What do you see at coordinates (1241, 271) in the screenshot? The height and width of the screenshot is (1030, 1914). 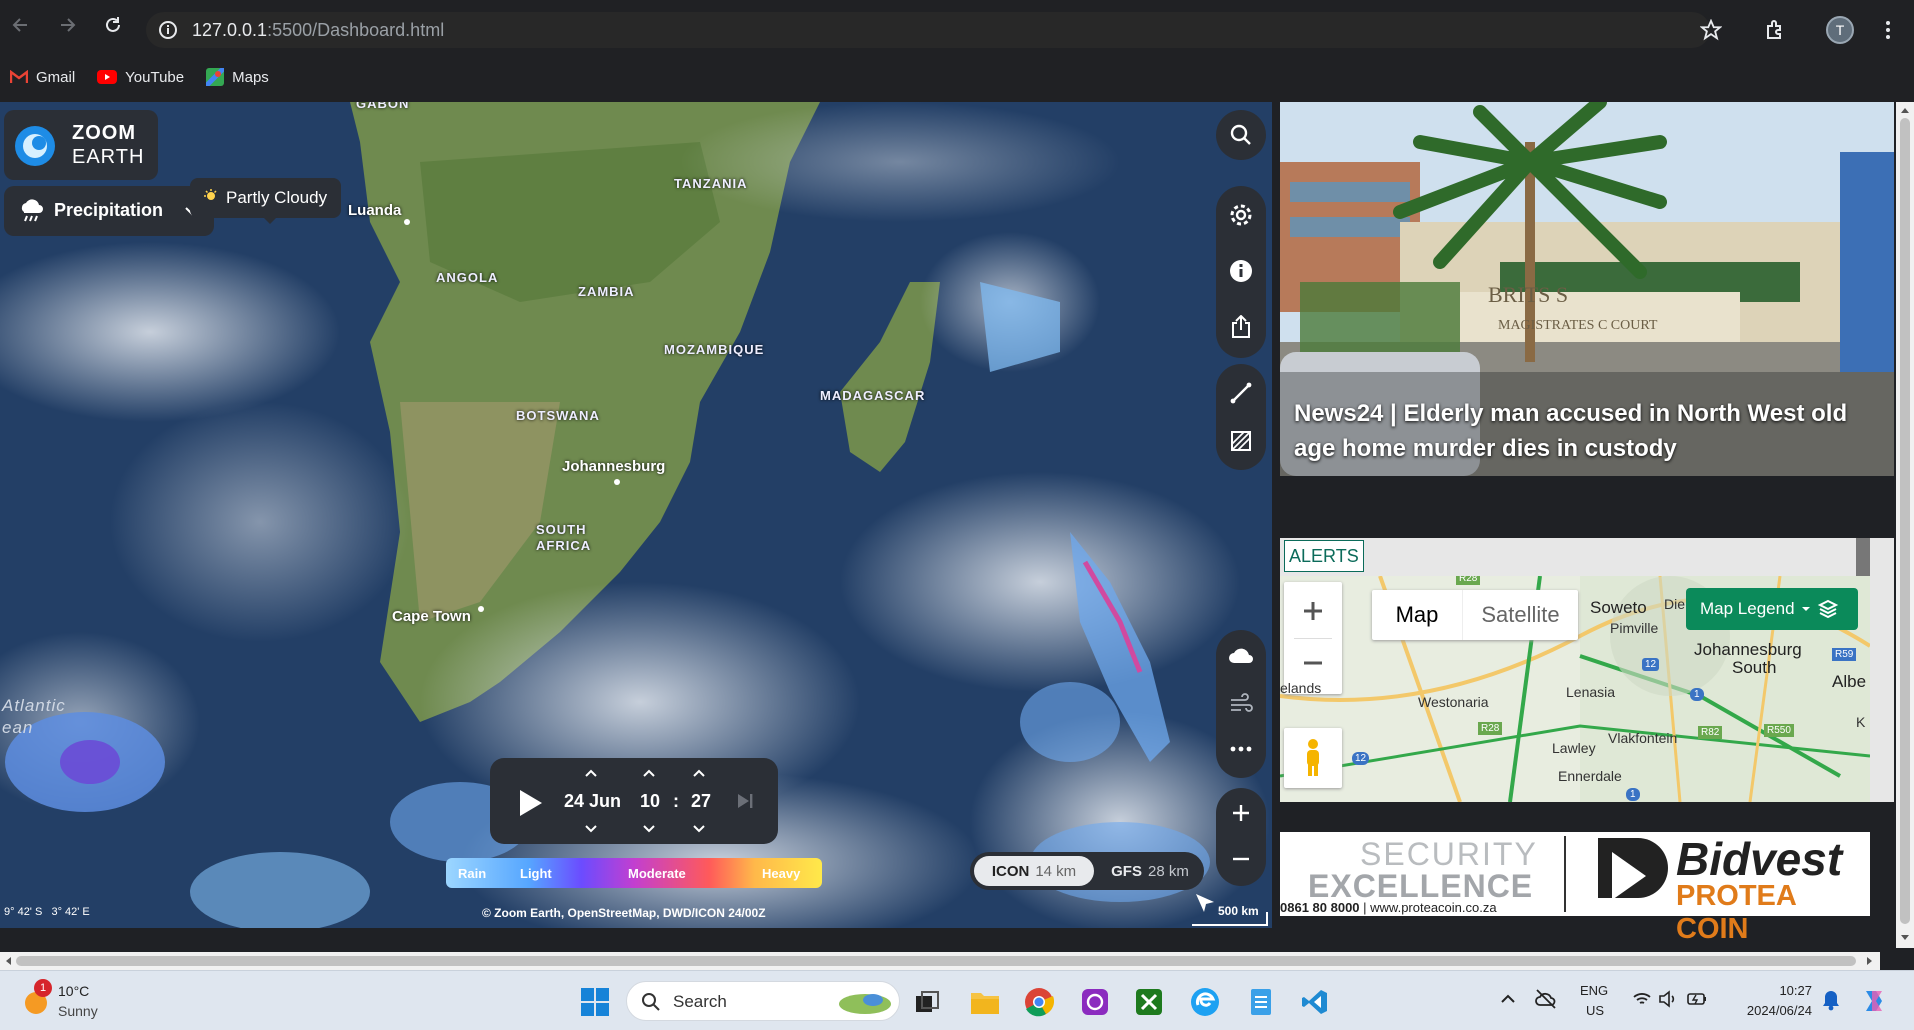 I see `info-button` at bounding box center [1241, 271].